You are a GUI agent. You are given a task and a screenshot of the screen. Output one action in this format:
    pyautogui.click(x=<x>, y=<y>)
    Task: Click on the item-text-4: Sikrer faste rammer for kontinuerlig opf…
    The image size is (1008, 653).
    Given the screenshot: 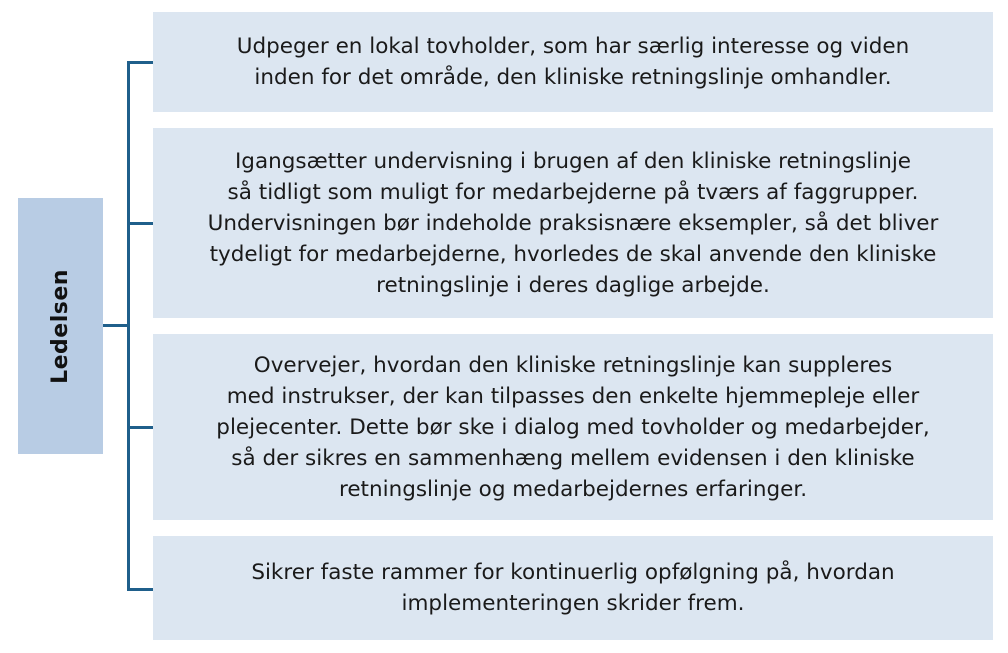 What is the action you would take?
    pyautogui.click(x=573, y=588)
    